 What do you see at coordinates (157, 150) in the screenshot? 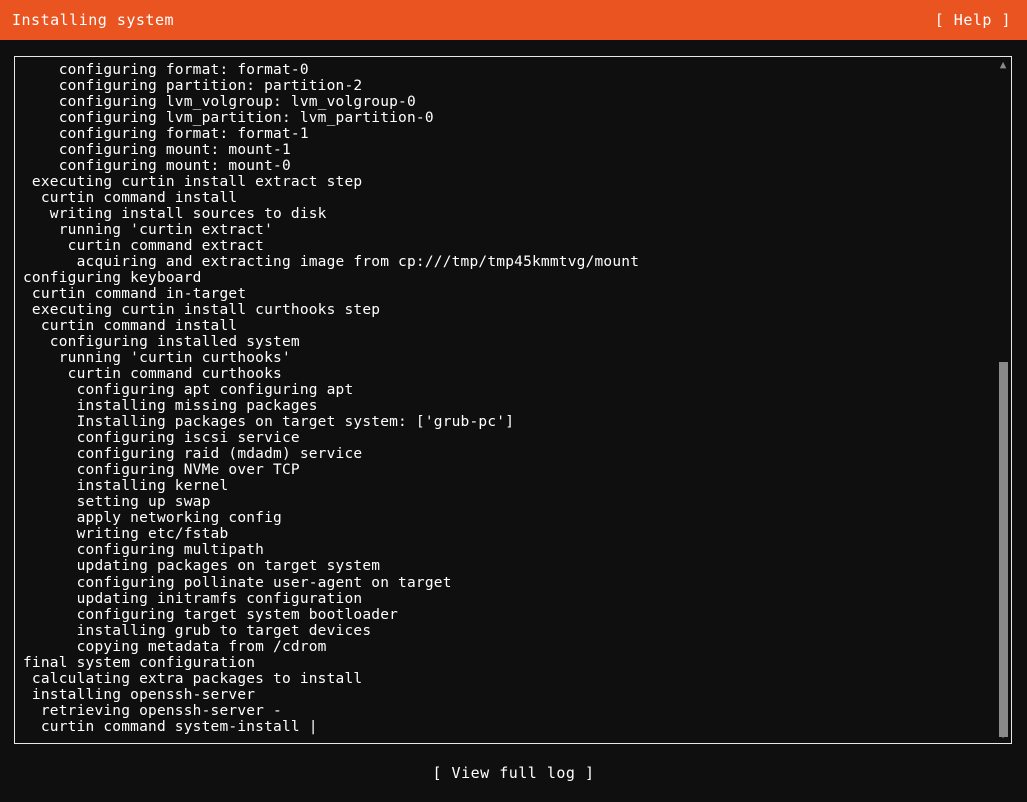
I see `log-line: configuring mount: mount-1` at bounding box center [157, 150].